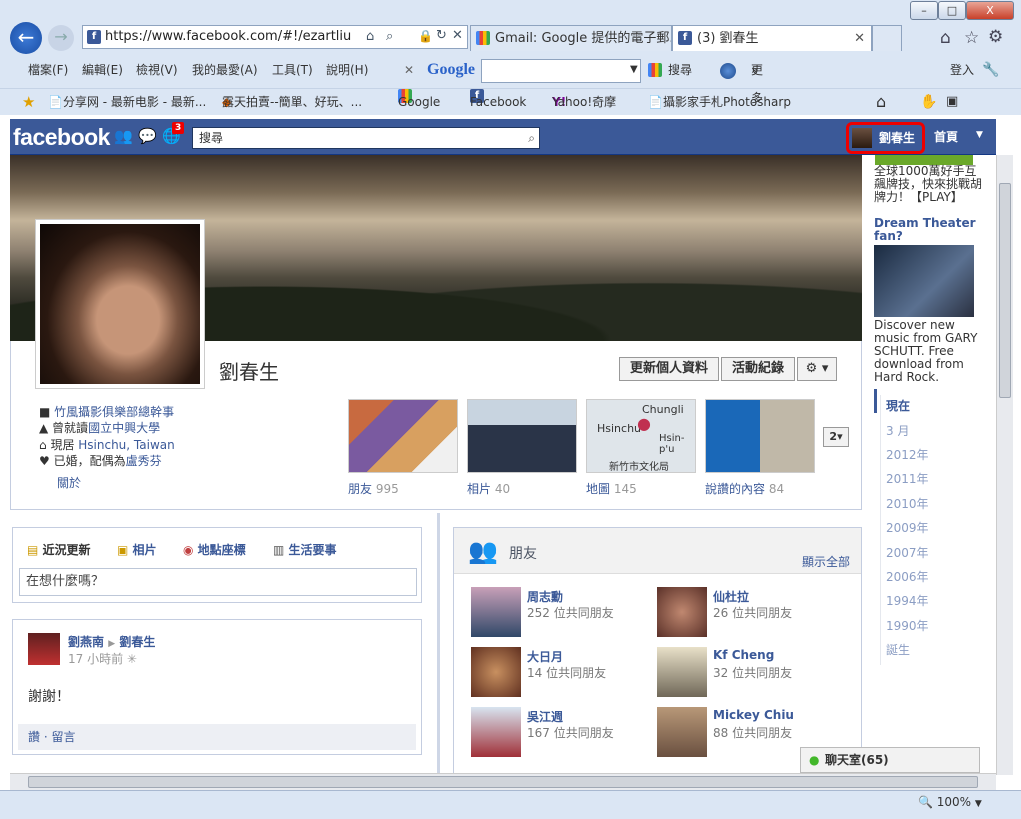 The width and height of the screenshot is (1021, 819). What do you see at coordinates (887, 38) in the screenshot?
I see `new-tab-button` at bounding box center [887, 38].